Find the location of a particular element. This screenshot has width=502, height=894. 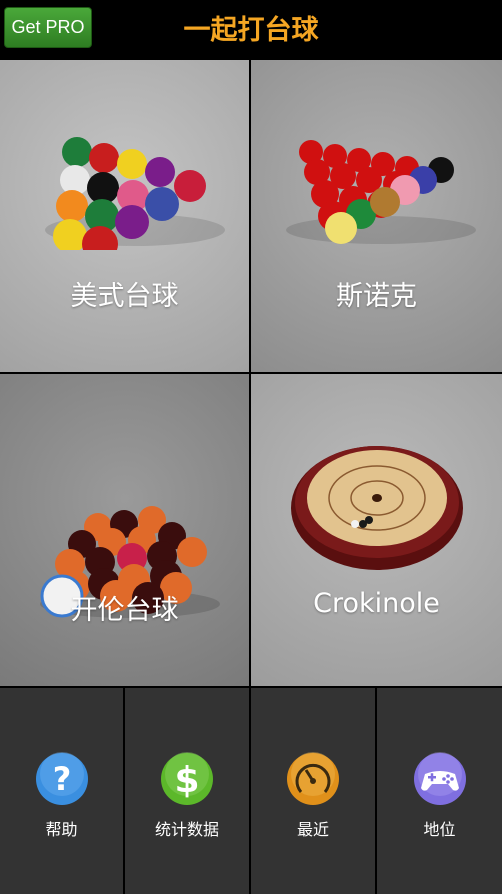

recent-label: 最近 is located at coordinates (312, 829).